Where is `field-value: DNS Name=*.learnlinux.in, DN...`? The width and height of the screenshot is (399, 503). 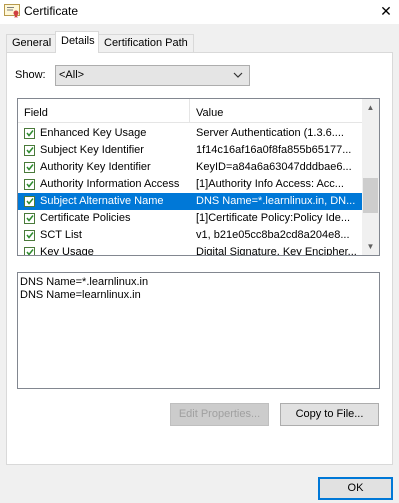 field-value: DNS Name=*.learnlinux.in, DN... is located at coordinates (276, 201).